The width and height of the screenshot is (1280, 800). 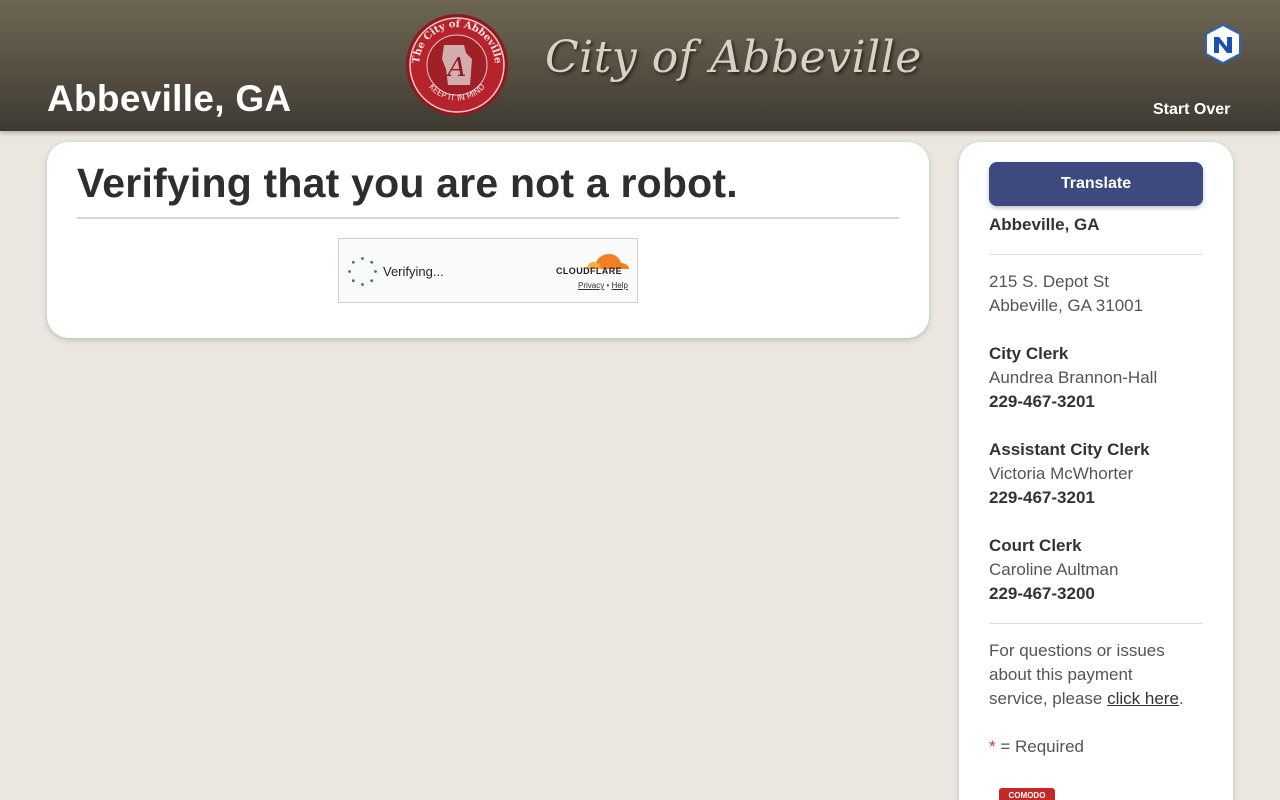 What do you see at coordinates (1049, 281) in the screenshot?
I see `address-line-1: 215 S. Depot St` at bounding box center [1049, 281].